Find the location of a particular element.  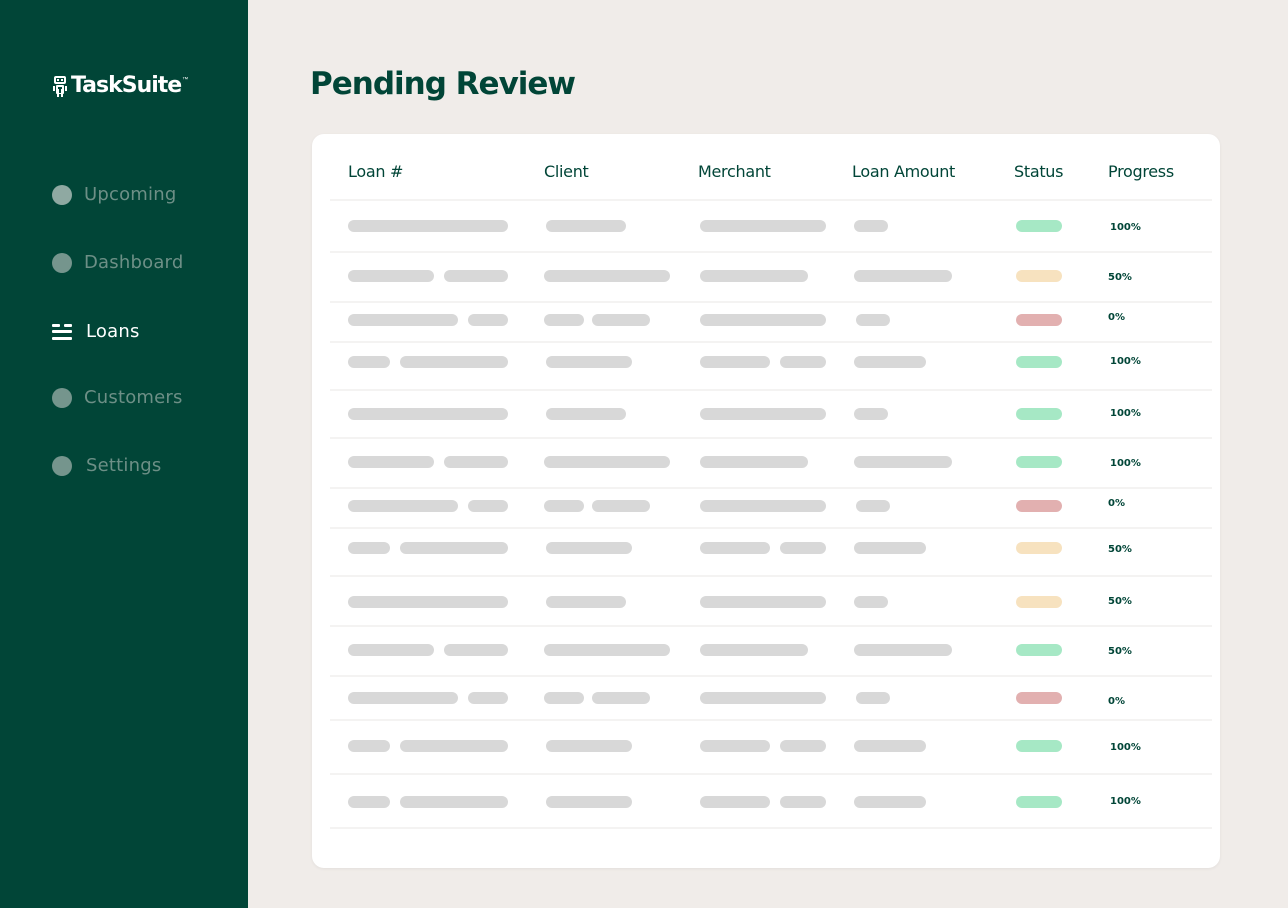

sidebar-item-settings: Settings is located at coordinates (106, 465).